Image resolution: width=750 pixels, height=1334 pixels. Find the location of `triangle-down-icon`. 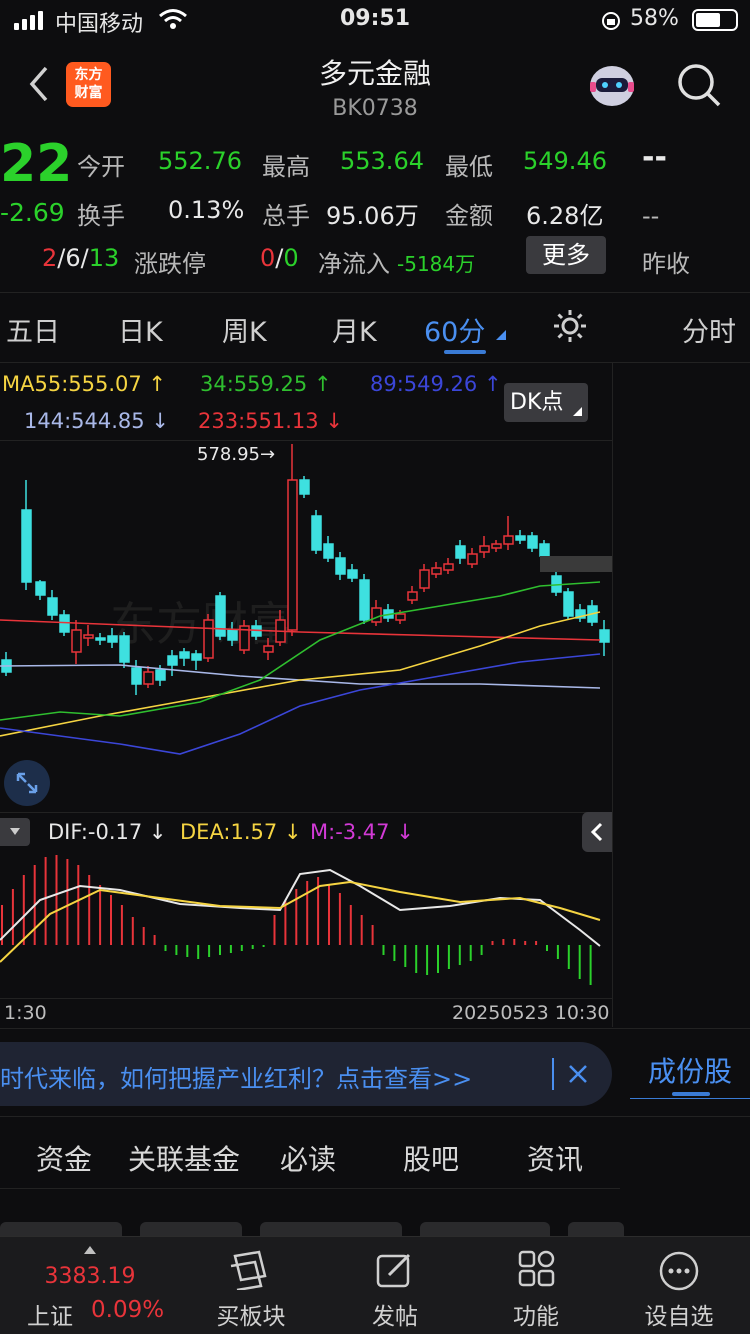

triangle-down-icon is located at coordinates (15, 831).